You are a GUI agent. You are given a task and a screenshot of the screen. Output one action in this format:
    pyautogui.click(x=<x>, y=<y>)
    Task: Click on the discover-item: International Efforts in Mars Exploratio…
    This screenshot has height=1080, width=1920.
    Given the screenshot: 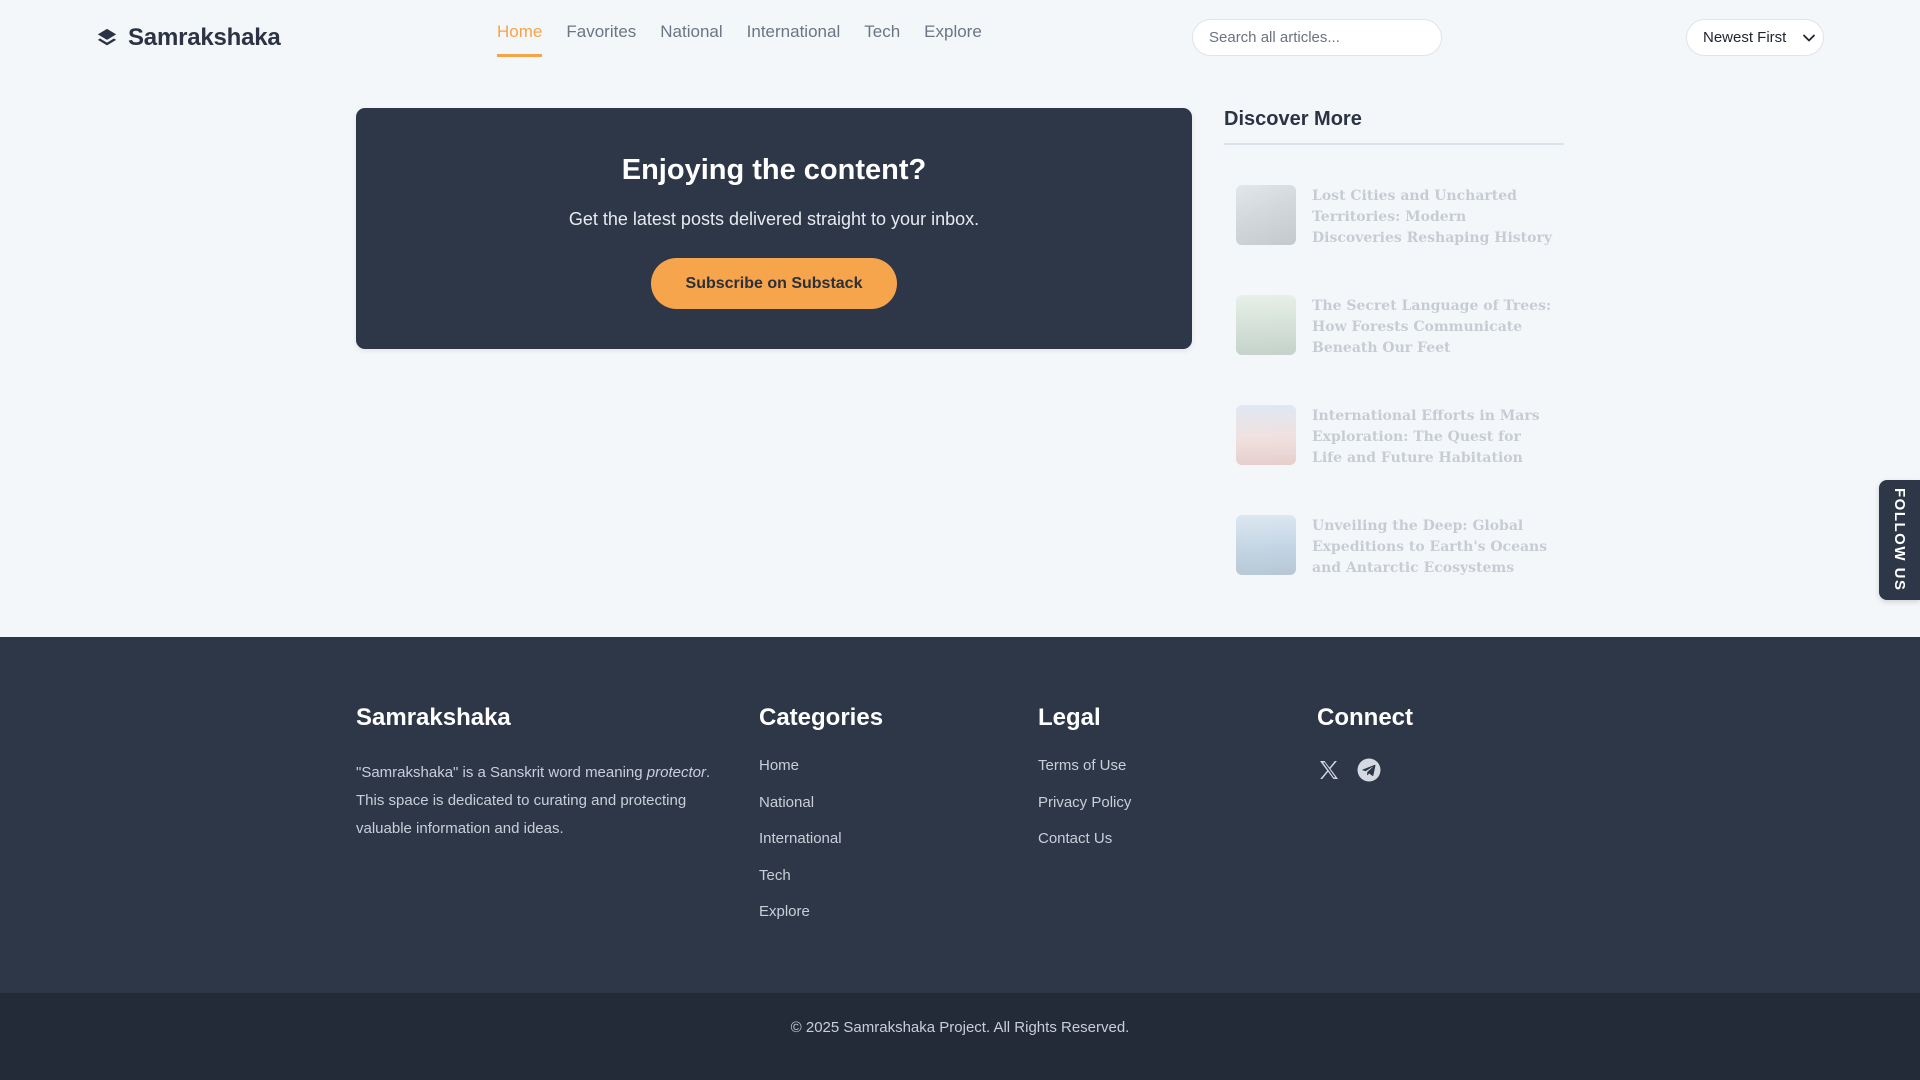 What is the action you would take?
    pyautogui.click(x=1394, y=436)
    